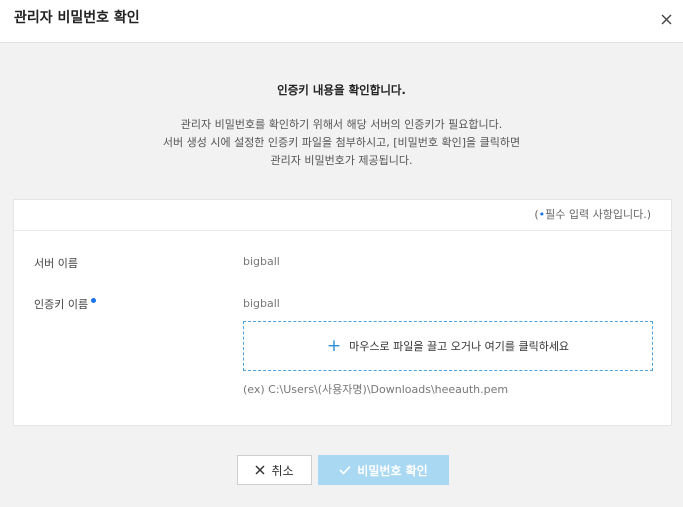  What do you see at coordinates (459, 346) in the screenshot?
I see `dropzone-text: 마우스로 파일을 끌고 오거나 여기를 클릭하세요` at bounding box center [459, 346].